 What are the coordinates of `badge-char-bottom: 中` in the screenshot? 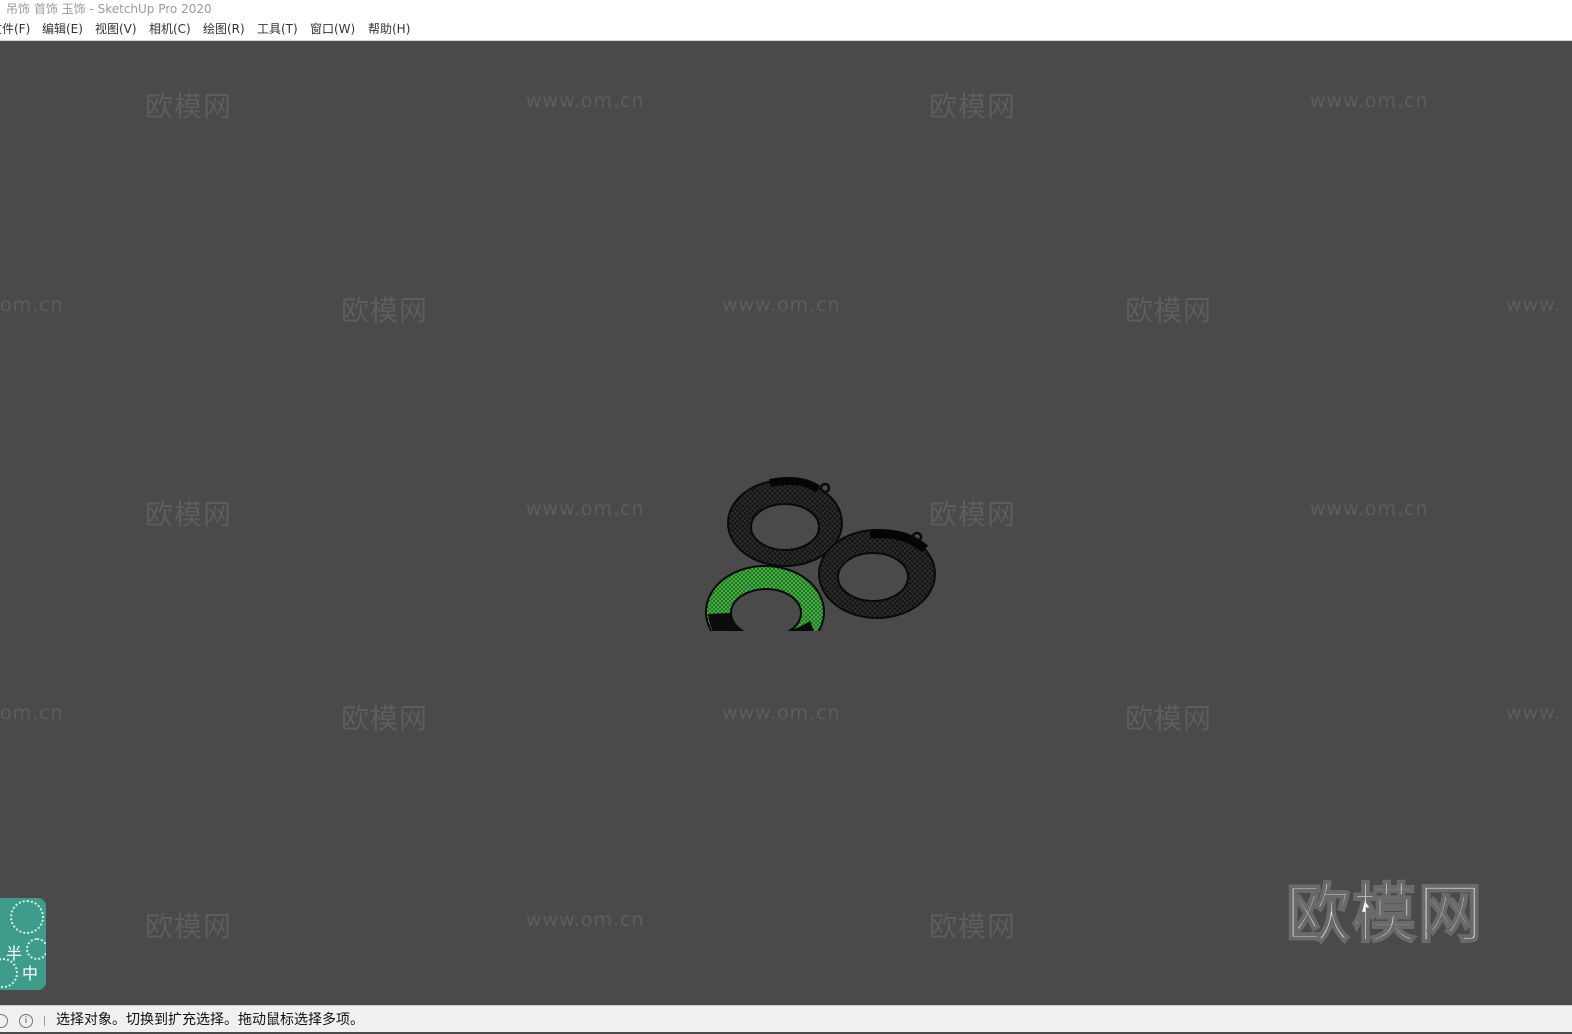 It's located at (30, 973).